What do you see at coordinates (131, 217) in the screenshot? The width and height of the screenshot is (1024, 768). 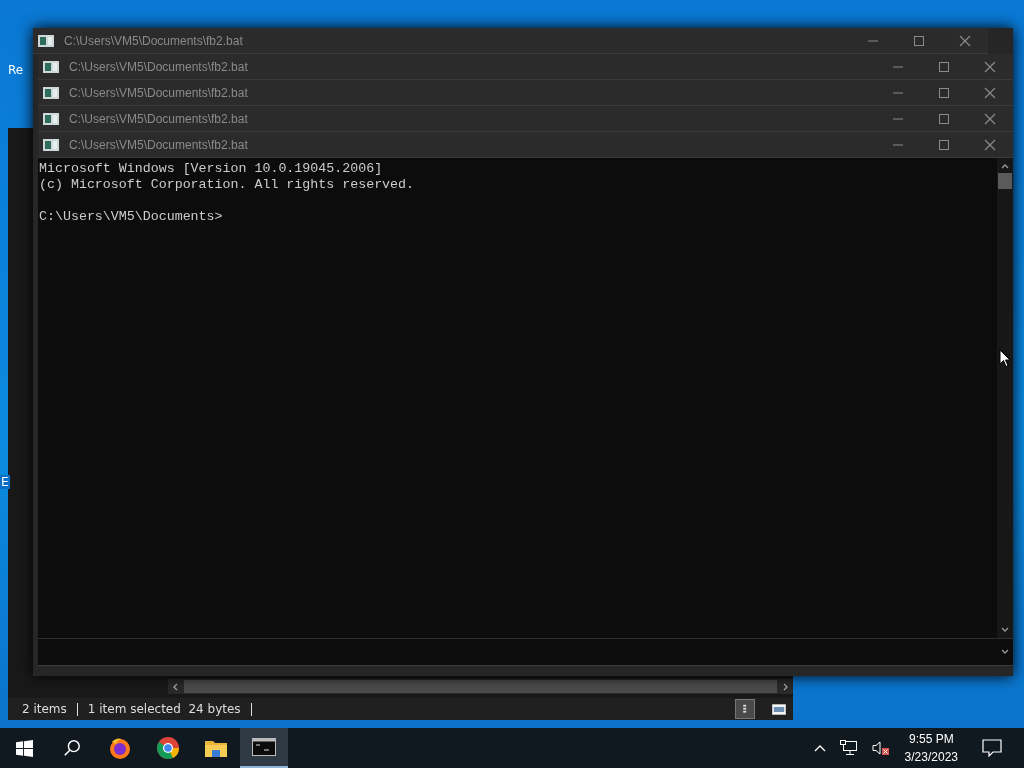 I see `command-prompt: C:\Users\VM5\Documents>` at bounding box center [131, 217].